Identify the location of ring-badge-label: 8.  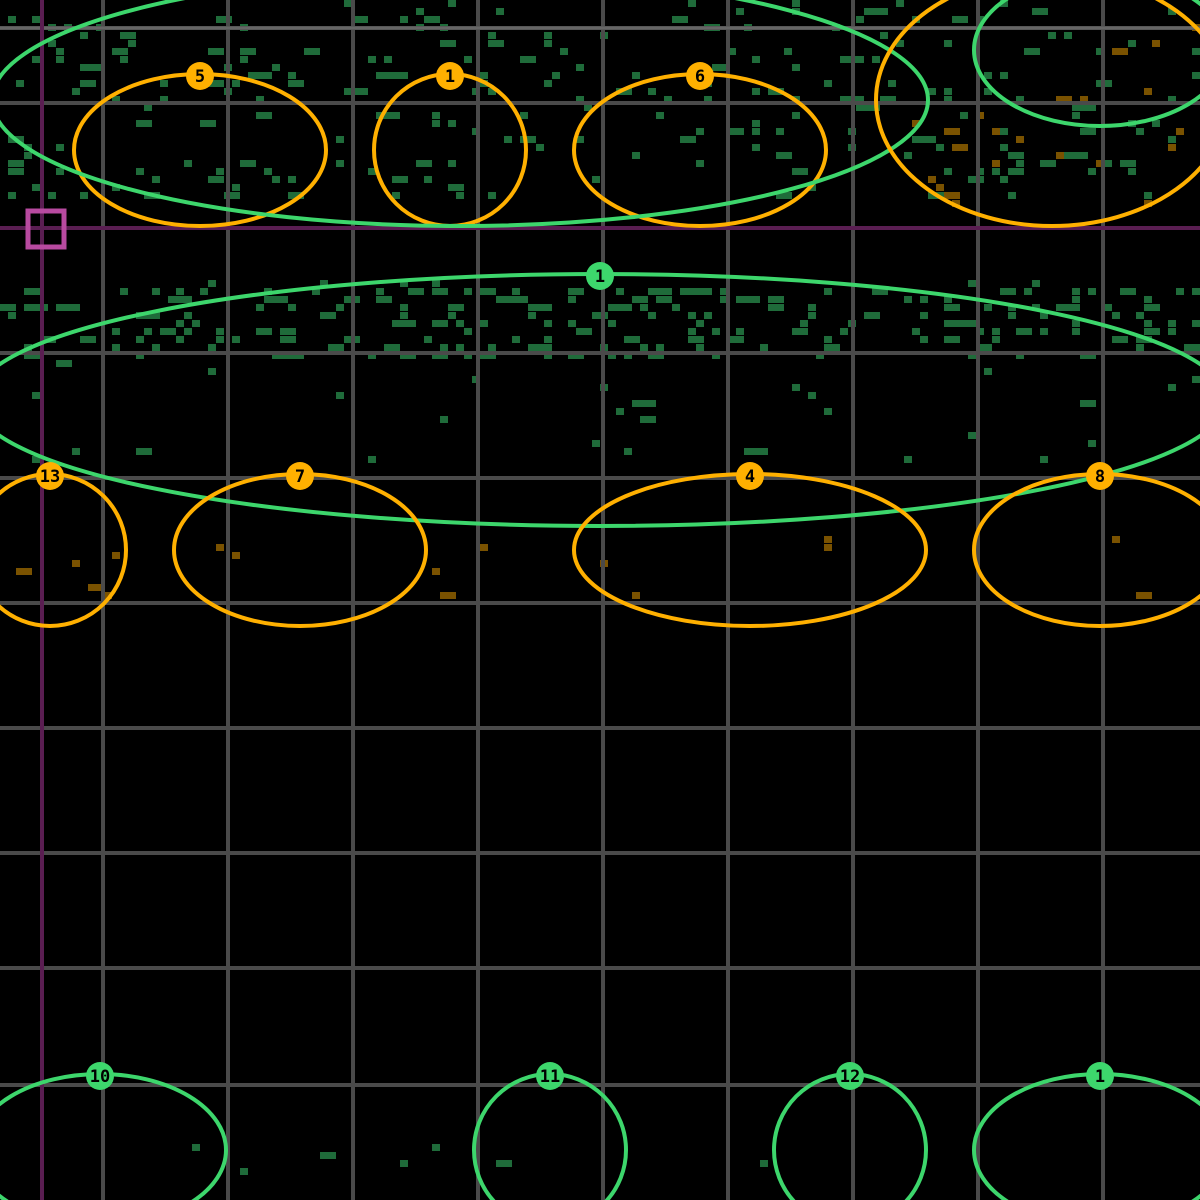
(1100, 477).